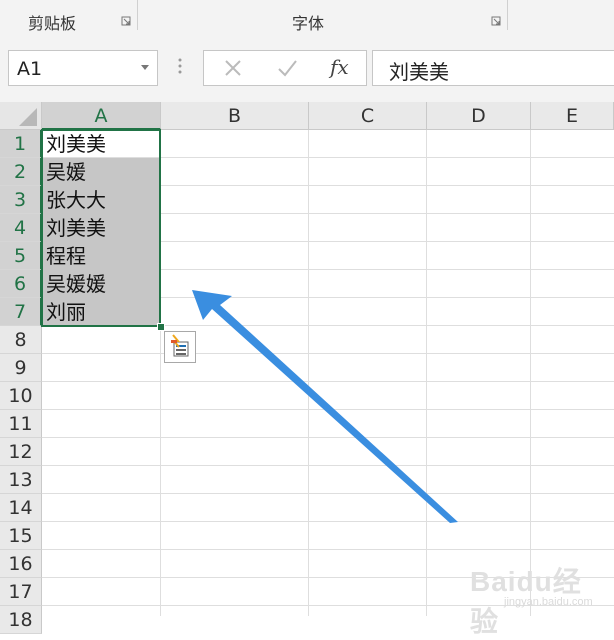 The image size is (614, 640). I want to click on column-header-c: C, so click(368, 116).